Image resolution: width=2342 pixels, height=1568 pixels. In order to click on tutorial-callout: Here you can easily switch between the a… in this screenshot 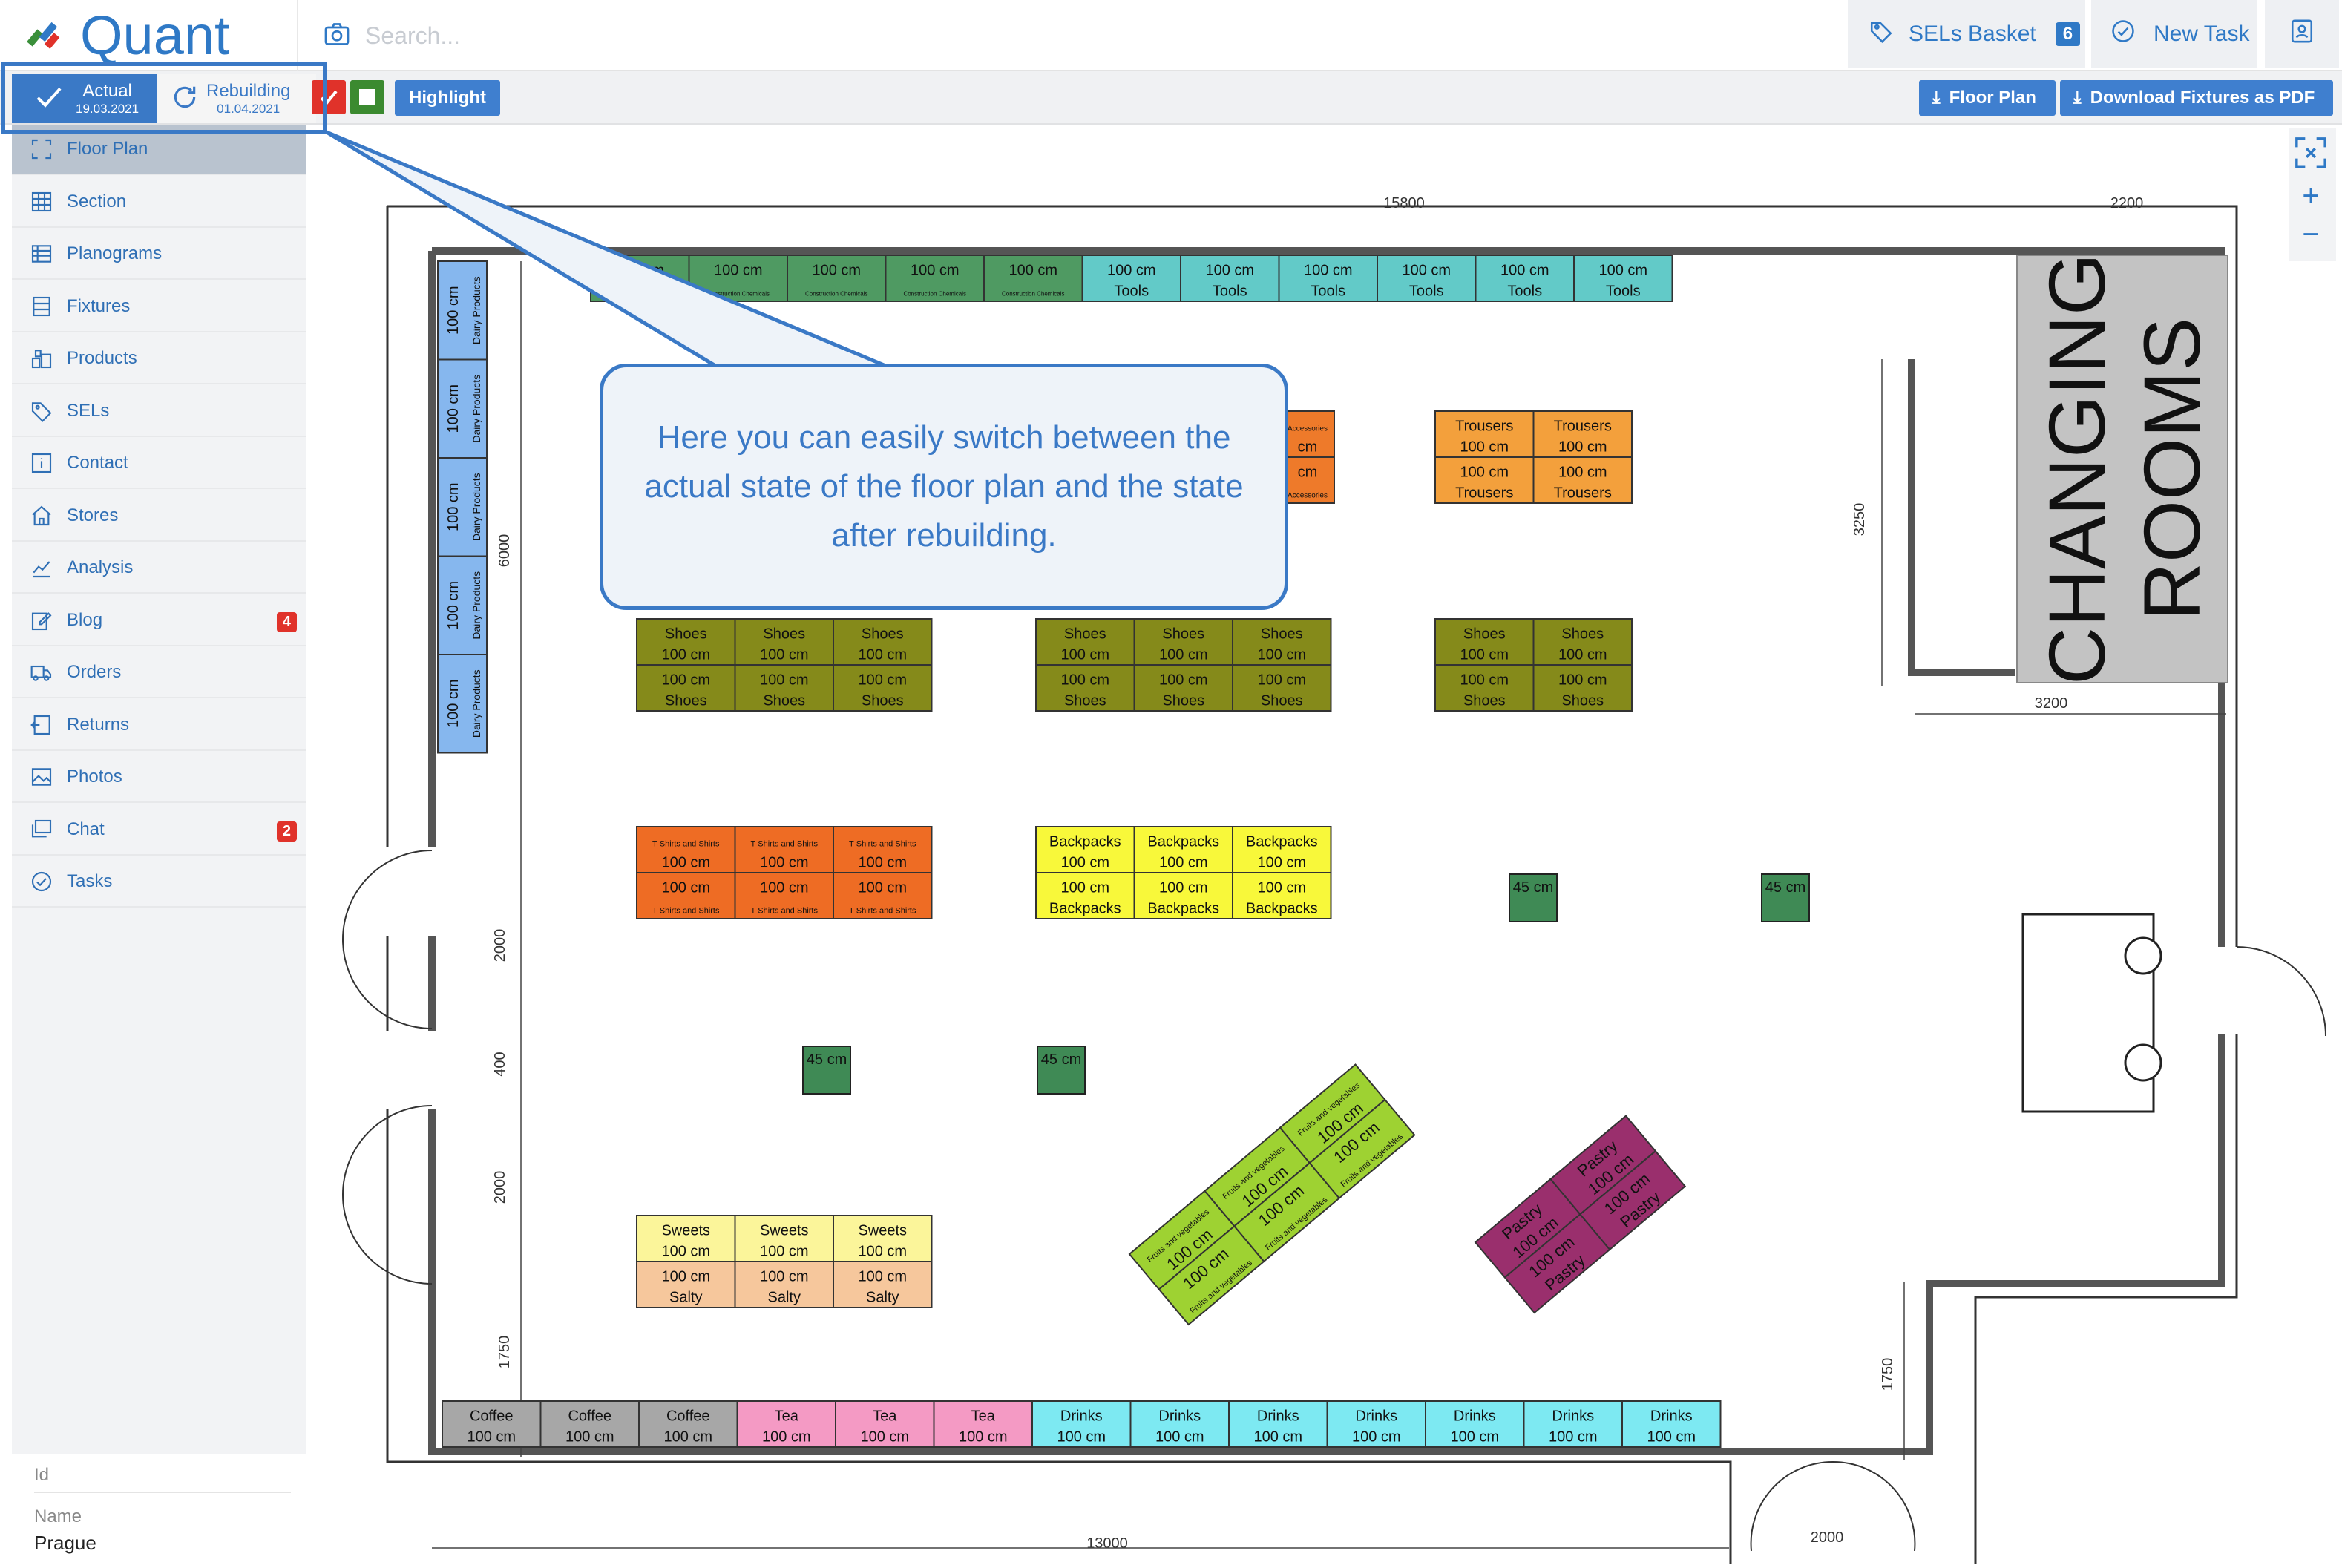, I will do `click(944, 487)`.